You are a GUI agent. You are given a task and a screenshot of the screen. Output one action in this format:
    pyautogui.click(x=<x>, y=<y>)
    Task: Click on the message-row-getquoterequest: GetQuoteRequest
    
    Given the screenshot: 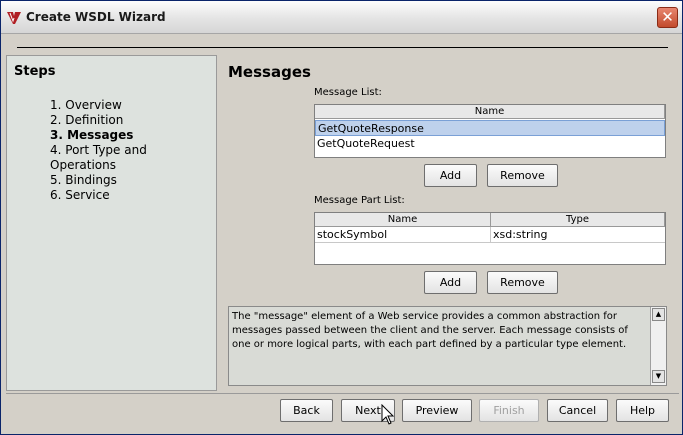 What is the action you would take?
    pyautogui.click(x=490, y=144)
    